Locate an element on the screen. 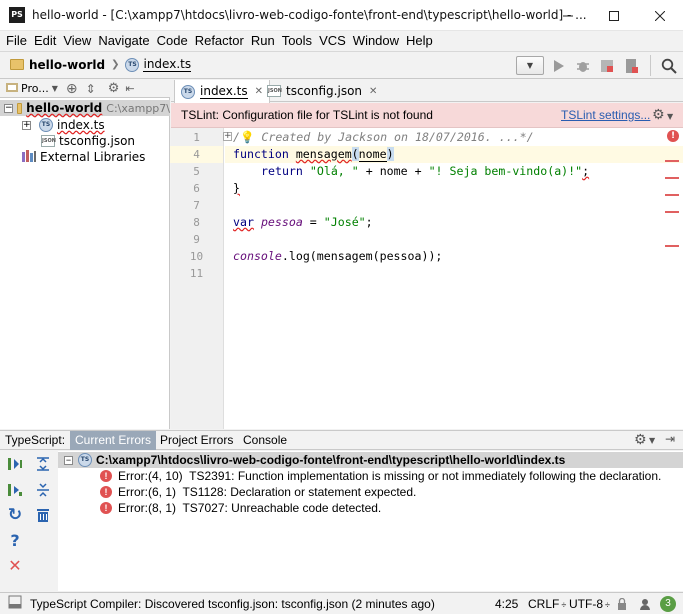 Image resolution: width=683 pixels, height=614 pixels. breadcrumb-project: hello-world is located at coordinates (67, 65).